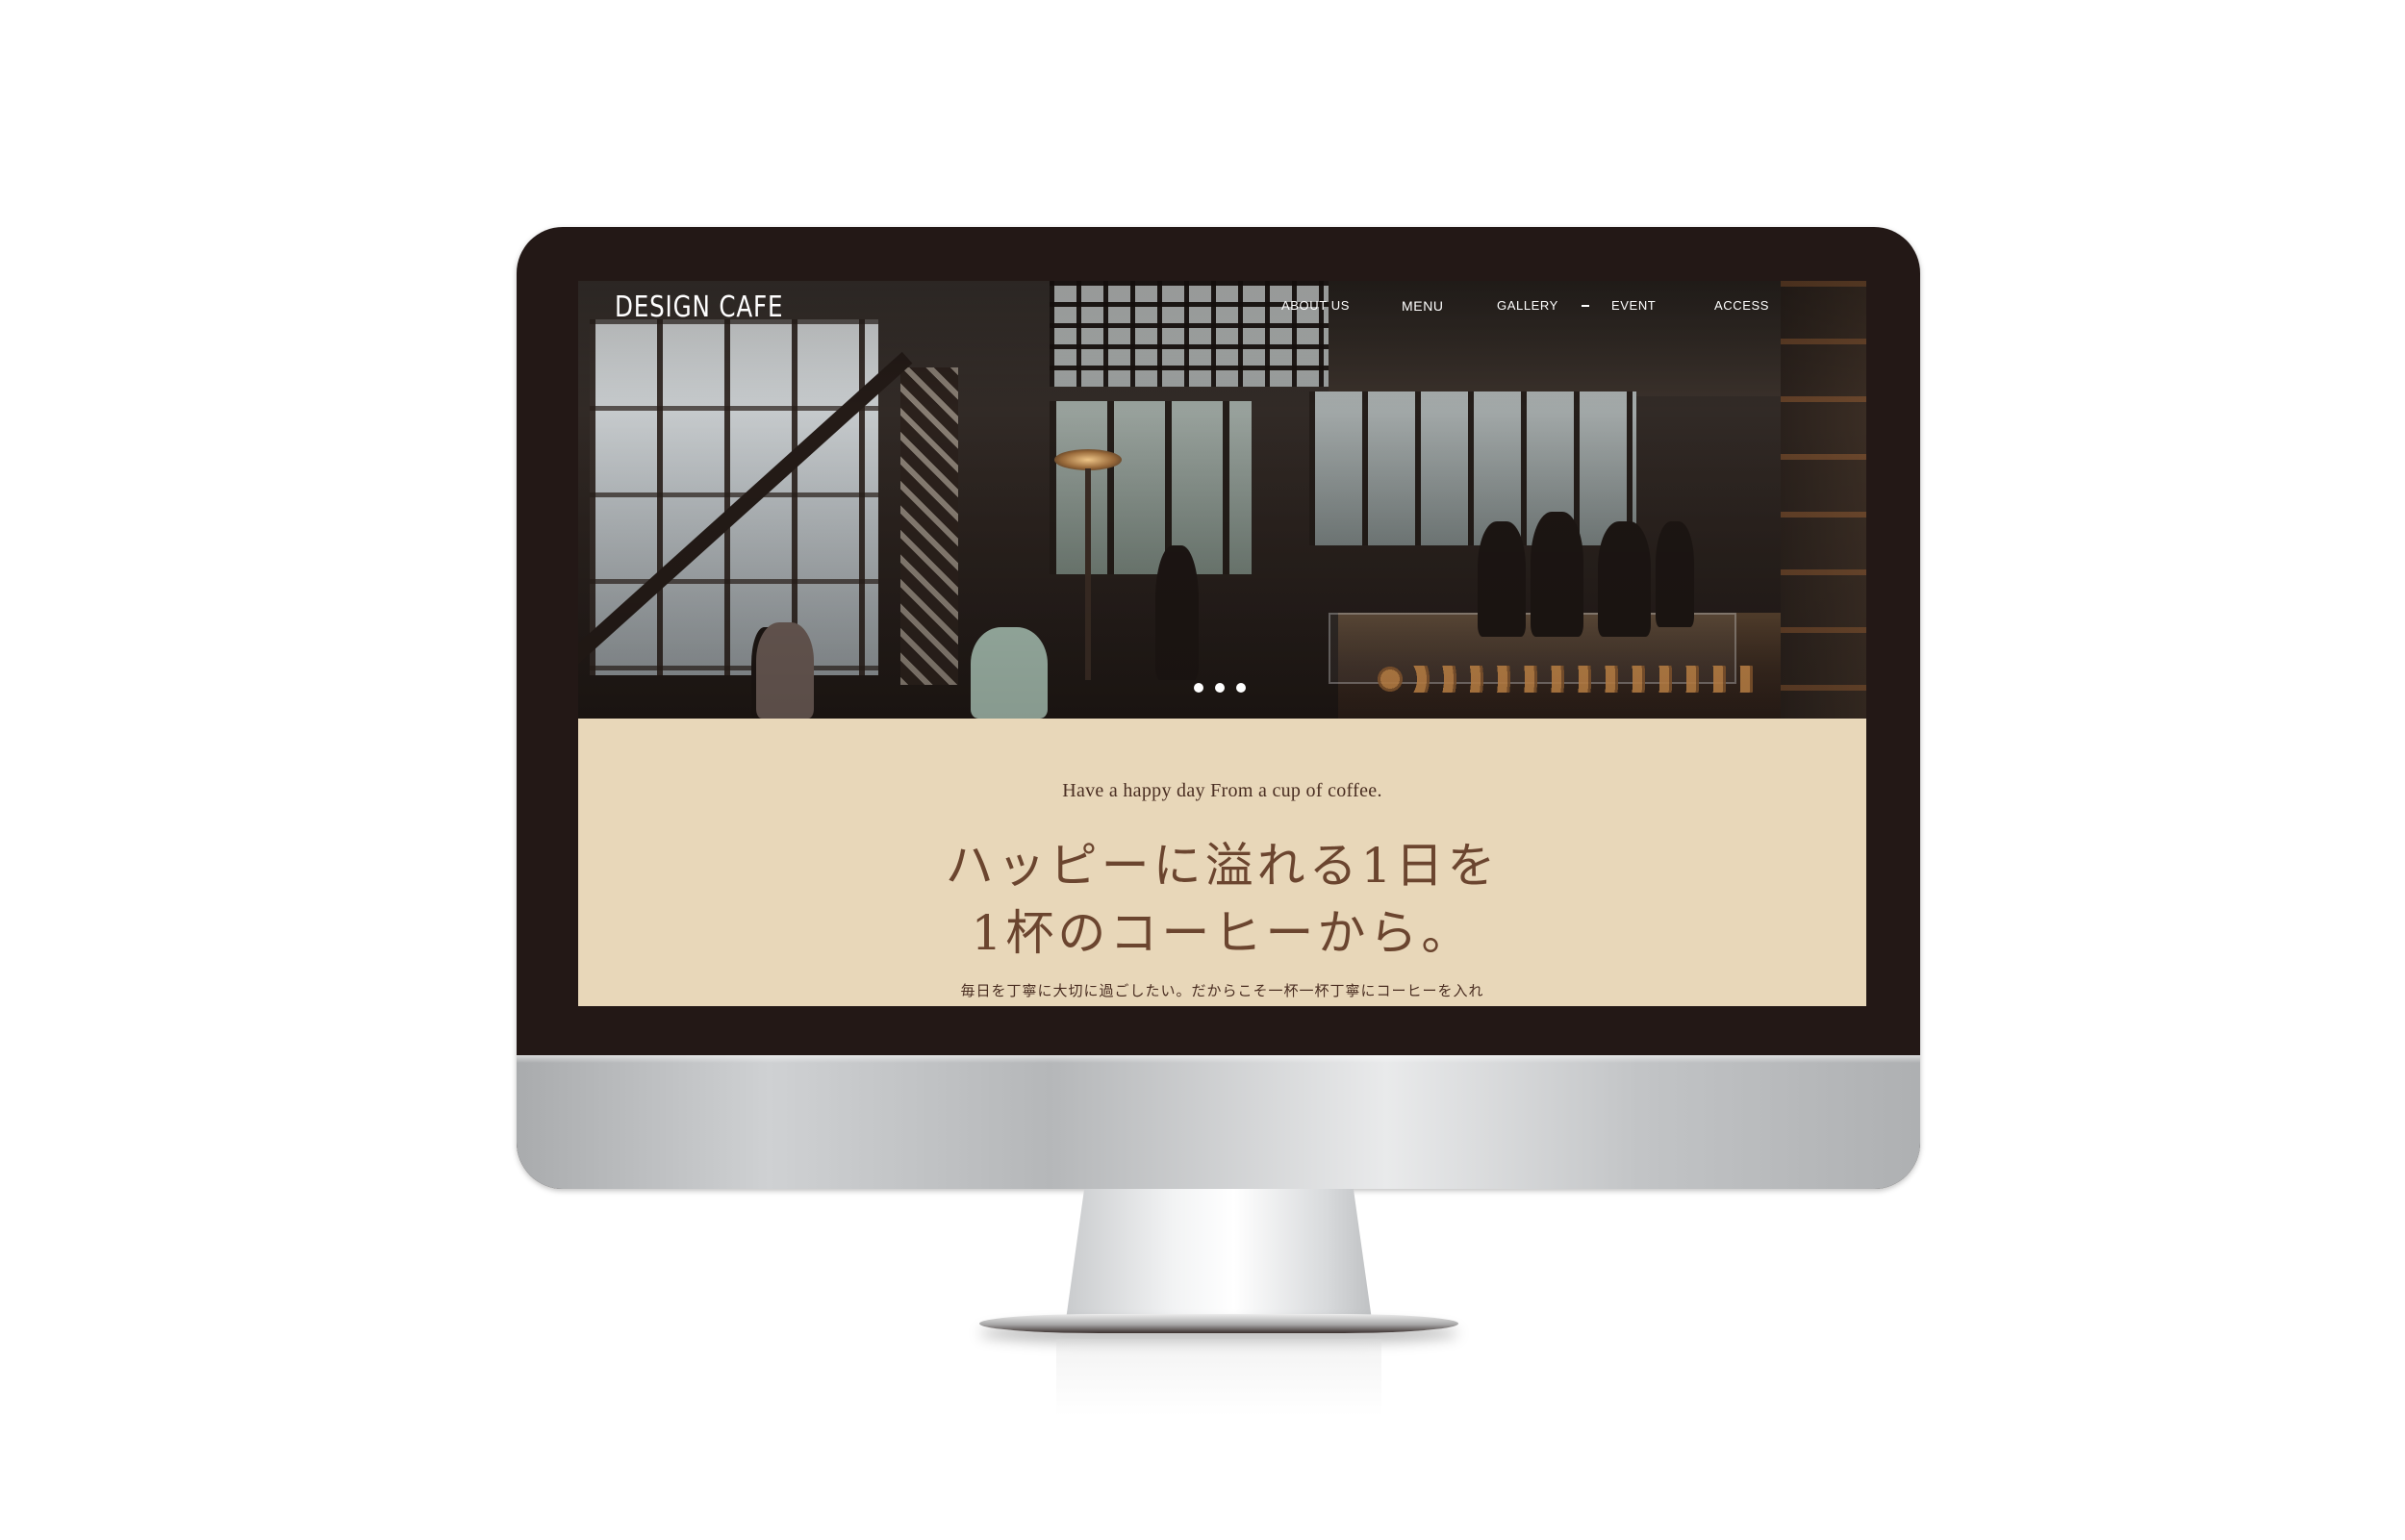 This screenshot has width=2405, height=1540. What do you see at coordinates (1218, 1323) in the screenshot?
I see `monitor-stand-base` at bounding box center [1218, 1323].